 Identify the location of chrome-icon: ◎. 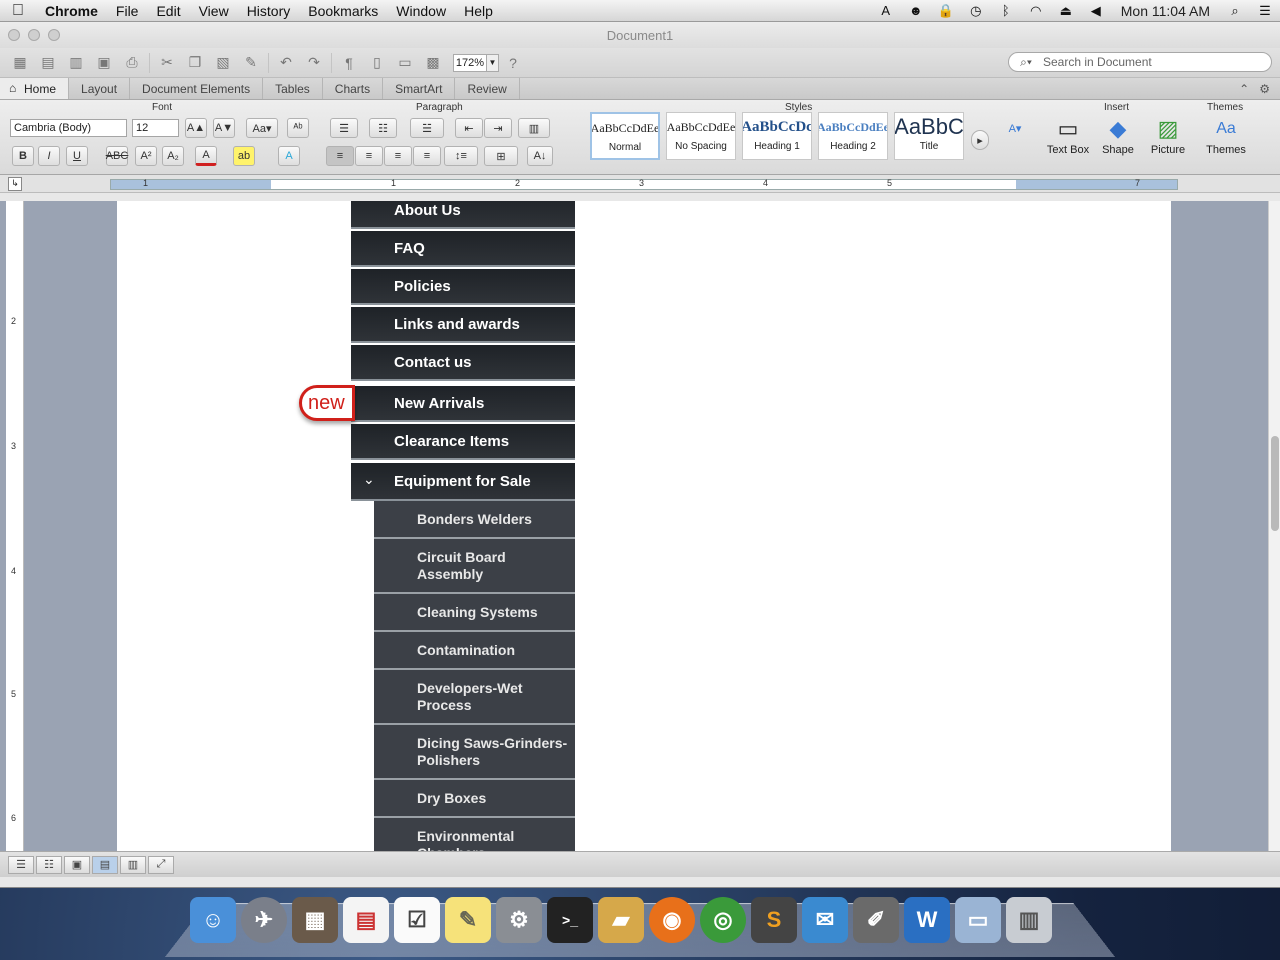
(723, 920).